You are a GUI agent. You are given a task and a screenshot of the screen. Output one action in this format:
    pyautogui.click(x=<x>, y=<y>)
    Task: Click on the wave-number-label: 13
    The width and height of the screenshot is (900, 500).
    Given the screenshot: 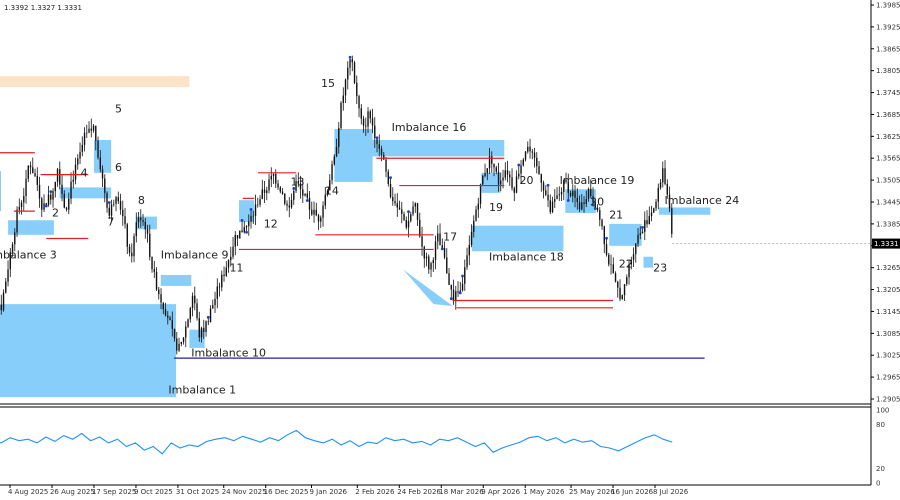 What is the action you would take?
    pyautogui.click(x=298, y=182)
    